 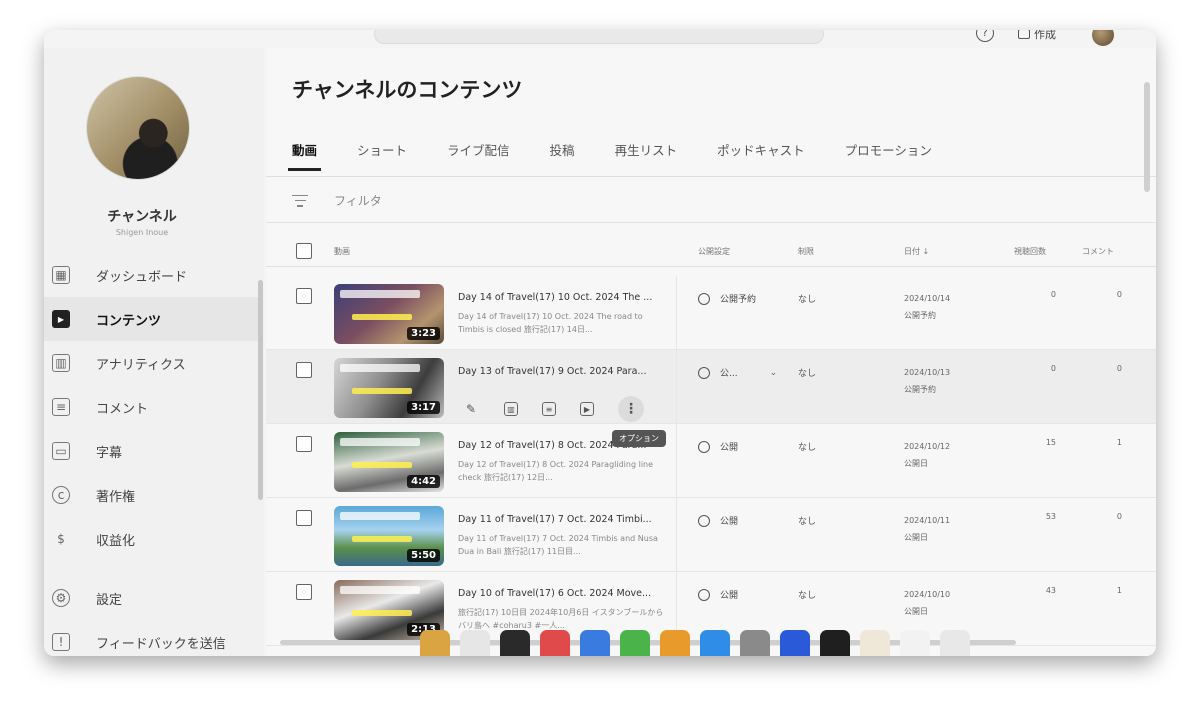 I want to click on restriction-cell: なし, so click(x=807, y=596).